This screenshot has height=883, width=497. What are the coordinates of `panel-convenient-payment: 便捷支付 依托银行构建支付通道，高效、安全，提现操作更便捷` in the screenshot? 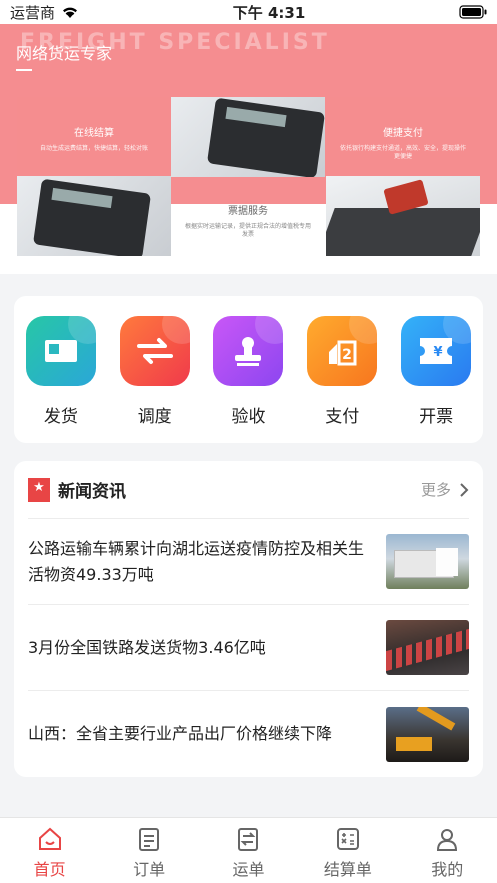 It's located at (403, 137).